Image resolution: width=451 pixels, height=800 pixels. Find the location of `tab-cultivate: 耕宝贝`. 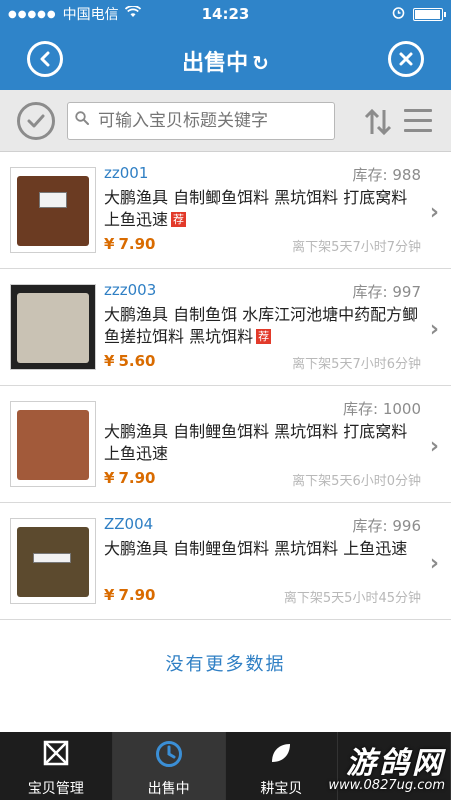

tab-cultivate: 耕宝贝 is located at coordinates (282, 766).